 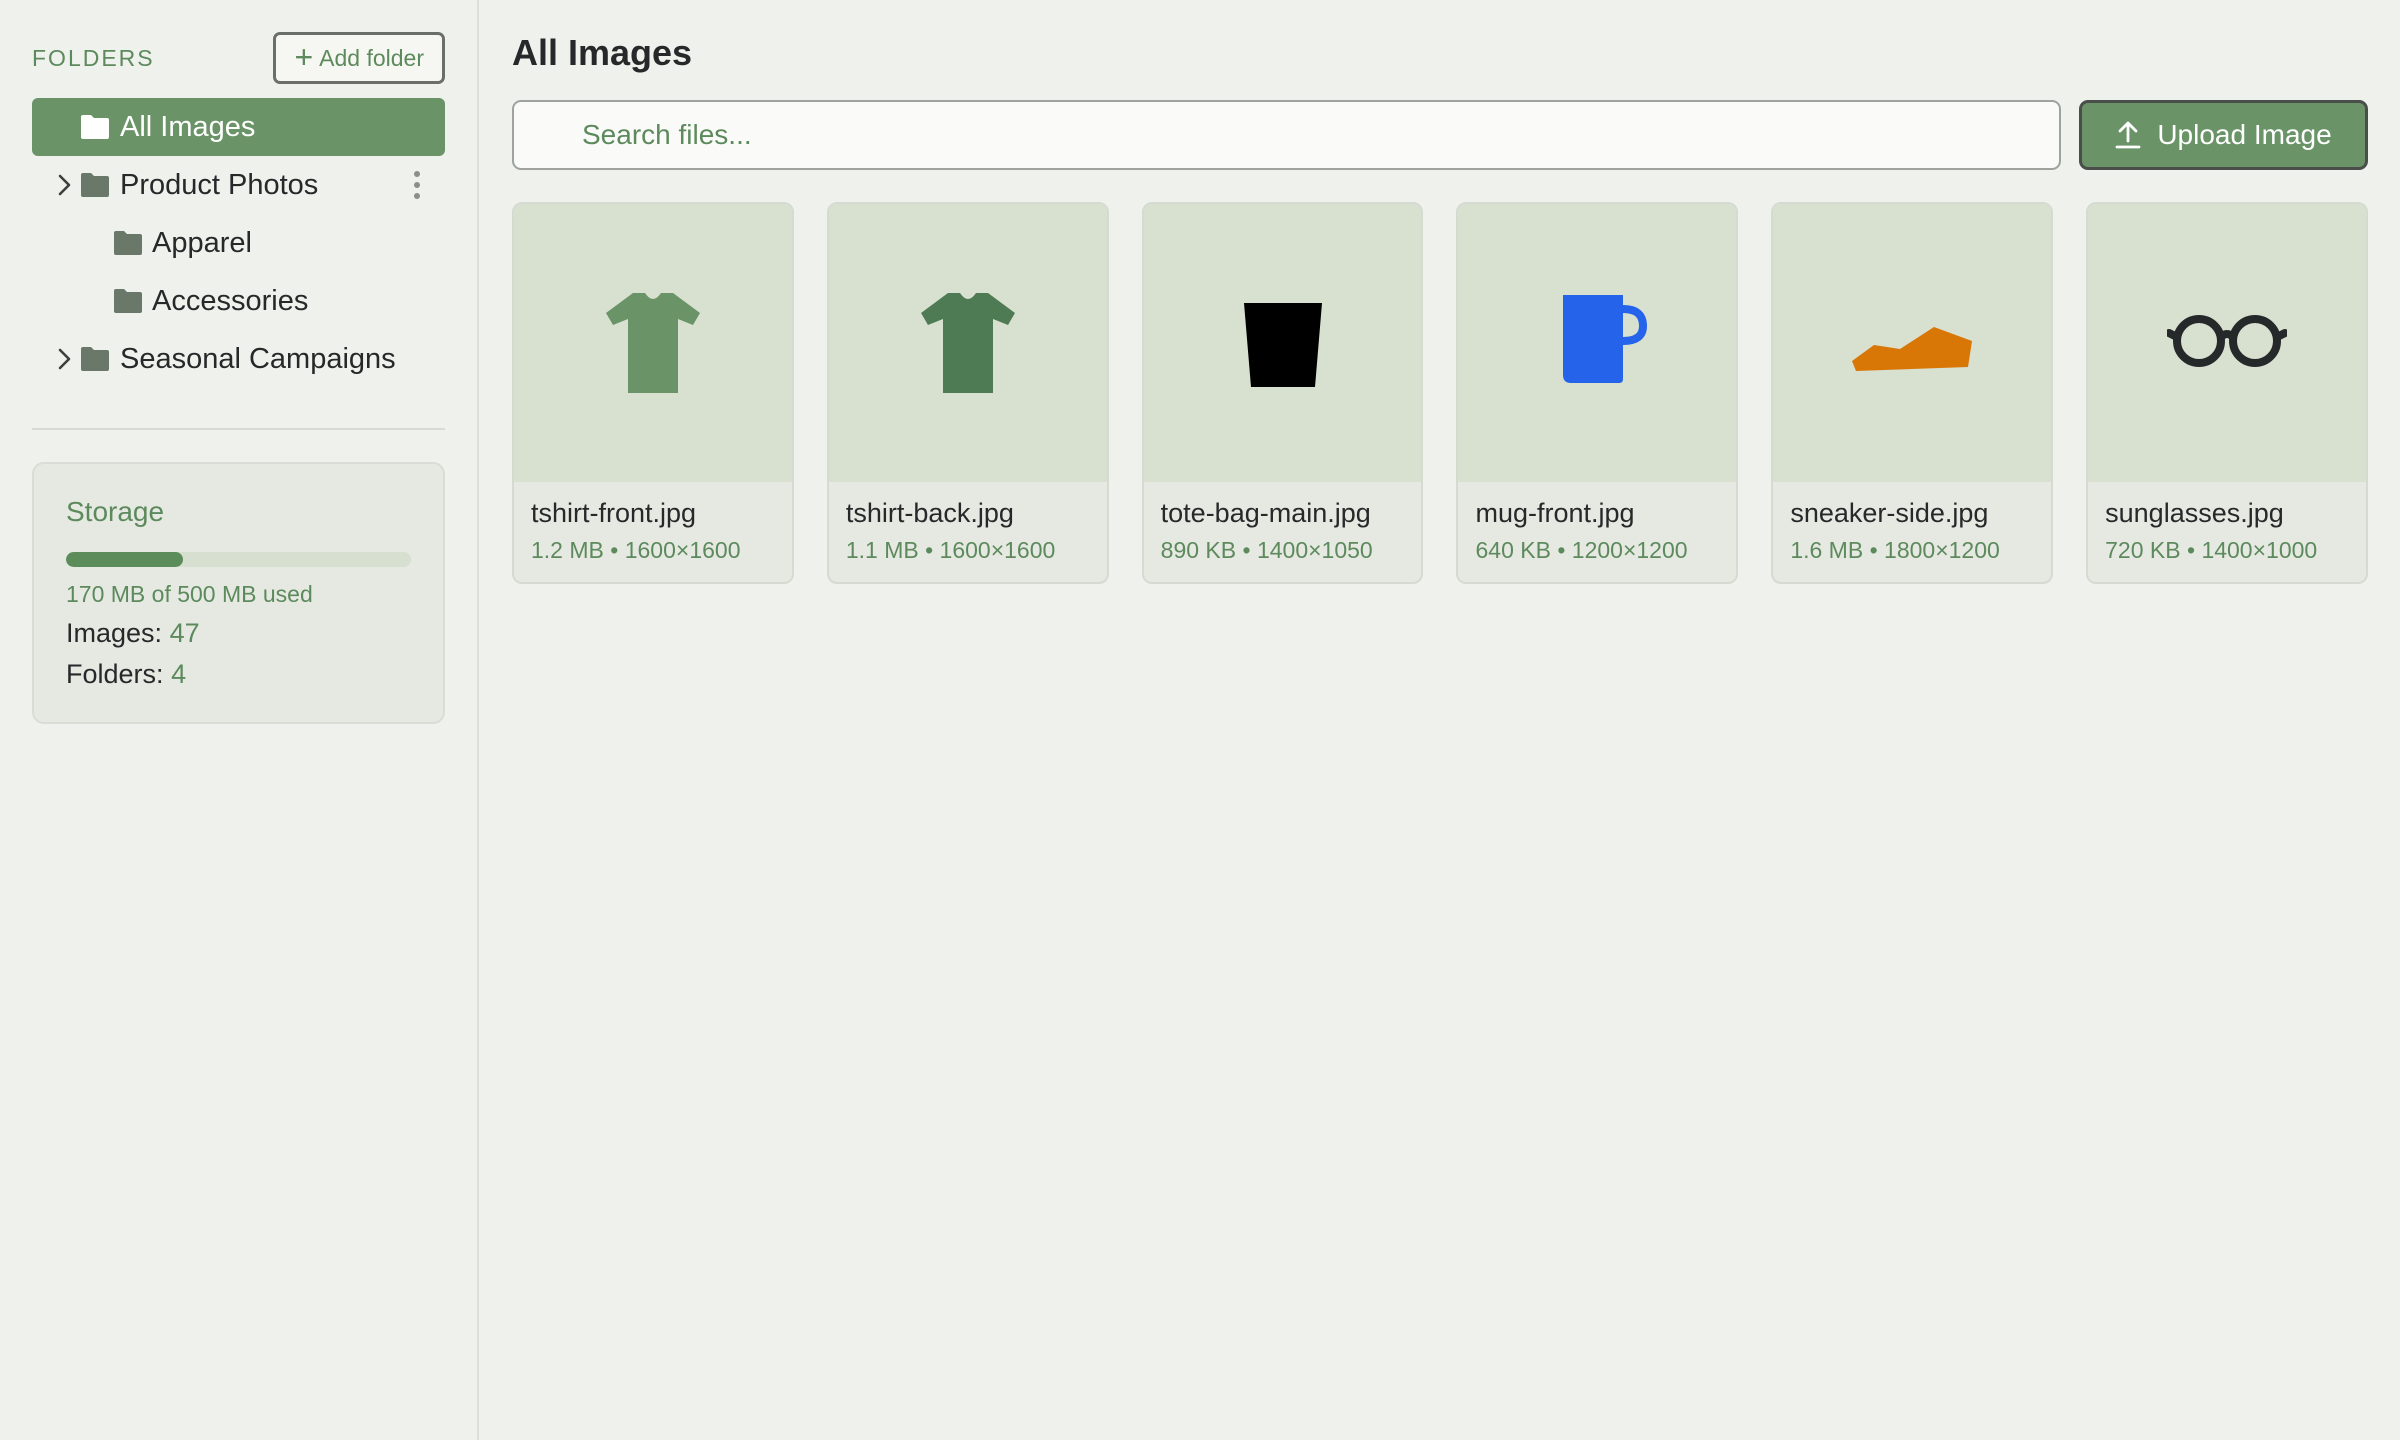 I want to click on image-card: sneaker-side.jpg 1.6 MB • 1800×1200, so click(x=1912, y=393).